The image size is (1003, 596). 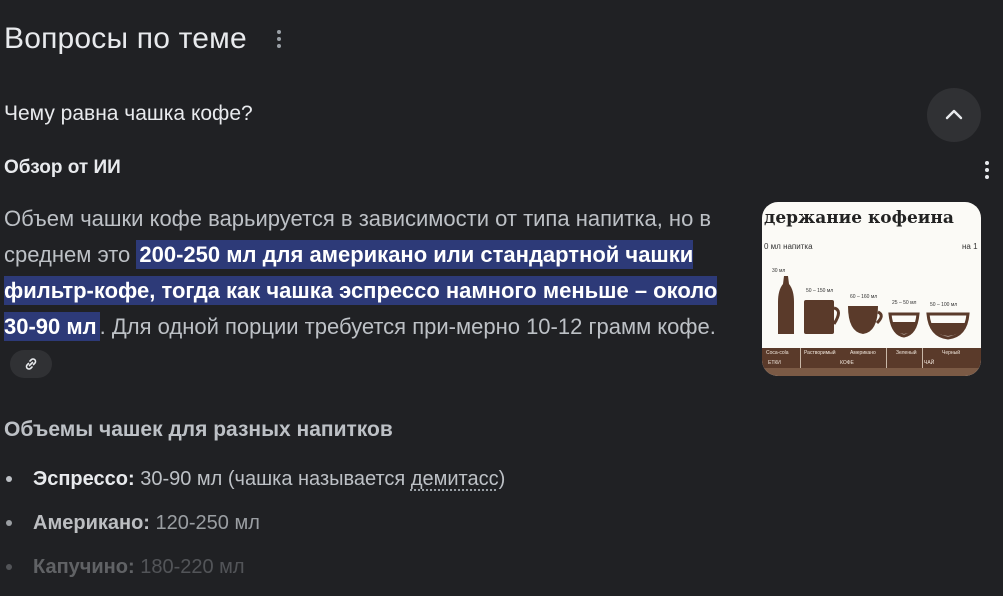 What do you see at coordinates (254, 572) in the screenshot?
I see `list-item: Капучино: 180-220 мл` at bounding box center [254, 572].